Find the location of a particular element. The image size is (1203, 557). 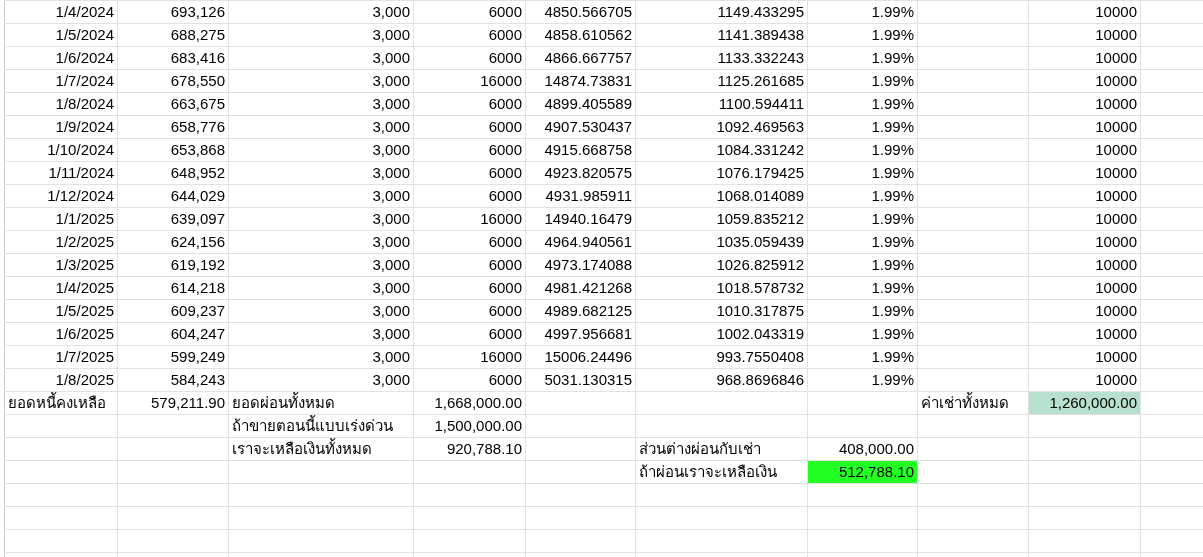

table-cell: 4915.668758 is located at coordinates (580, 150).